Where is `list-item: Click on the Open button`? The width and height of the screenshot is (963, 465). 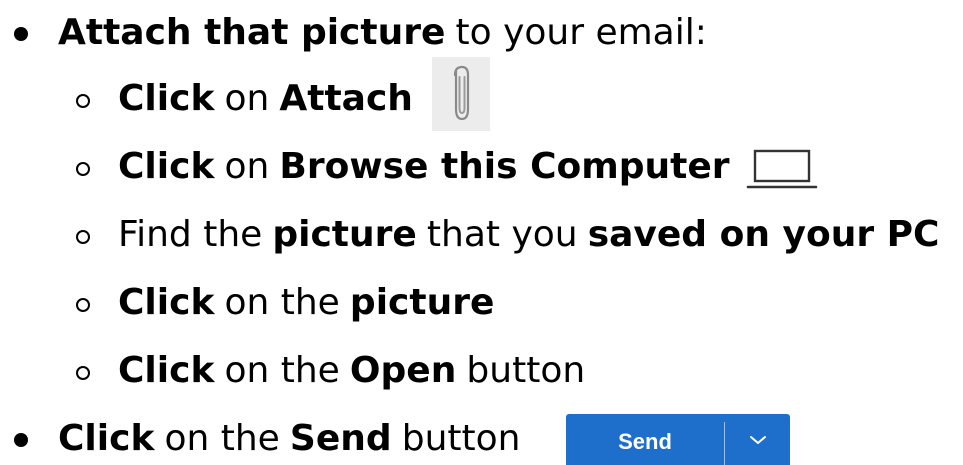 list-item: Click on the Open button is located at coordinates (351, 371).